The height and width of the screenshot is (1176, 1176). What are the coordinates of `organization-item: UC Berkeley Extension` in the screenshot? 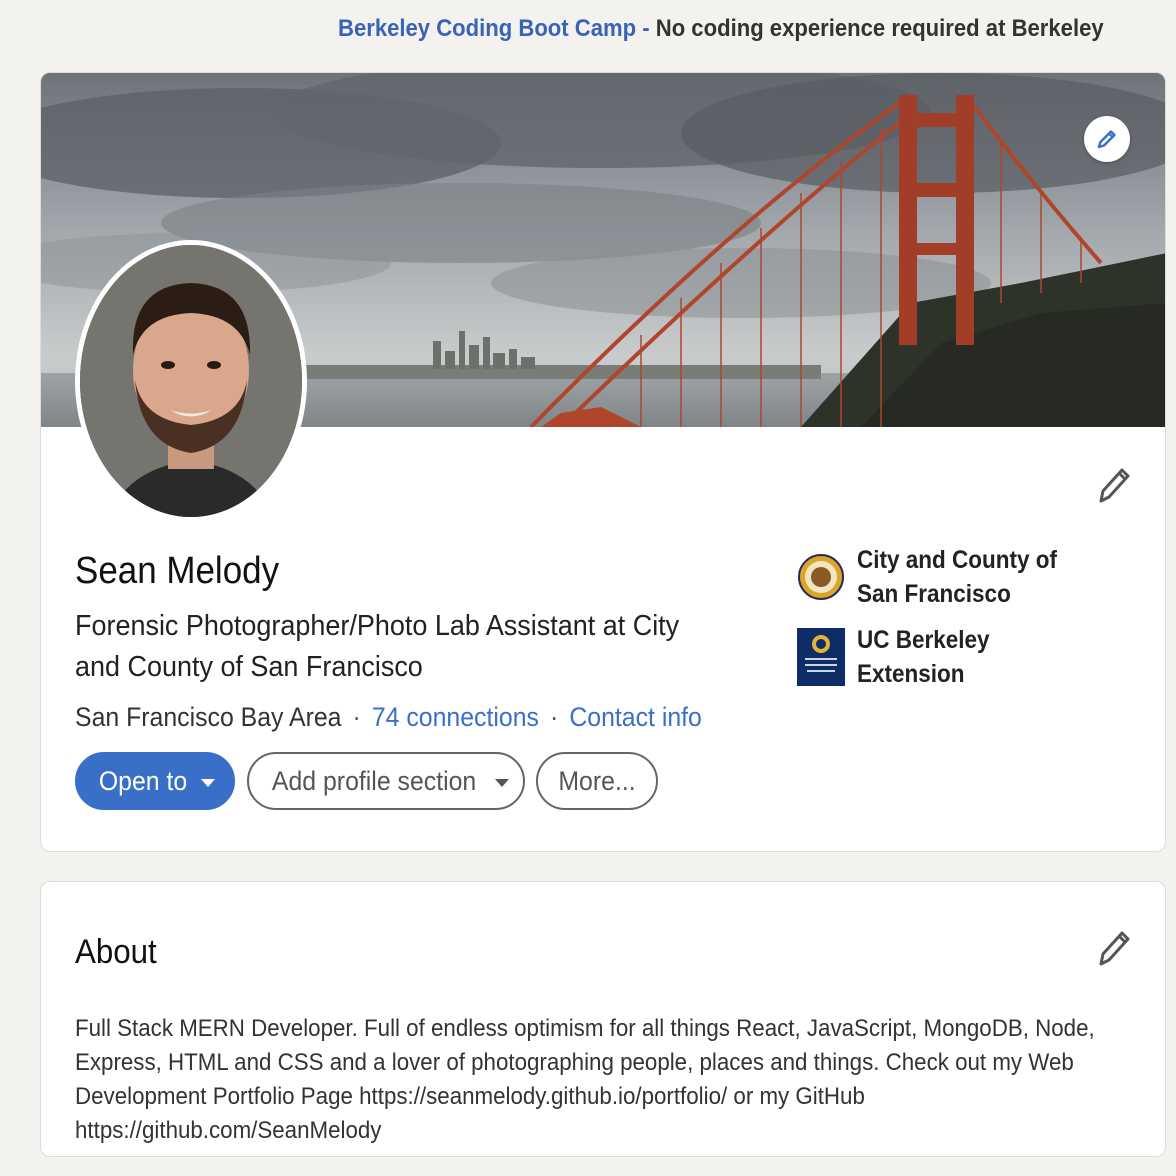 It's located at (957, 657).